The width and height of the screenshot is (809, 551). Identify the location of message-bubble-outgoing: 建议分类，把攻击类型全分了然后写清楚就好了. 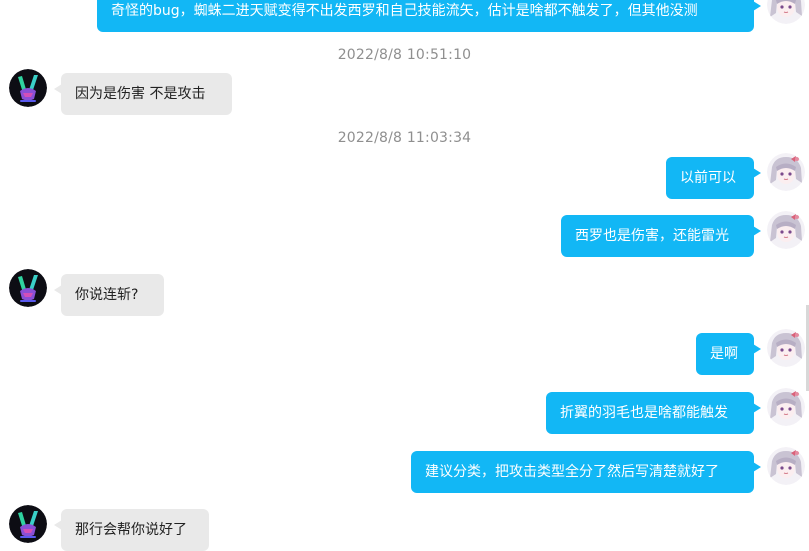
(586, 472).